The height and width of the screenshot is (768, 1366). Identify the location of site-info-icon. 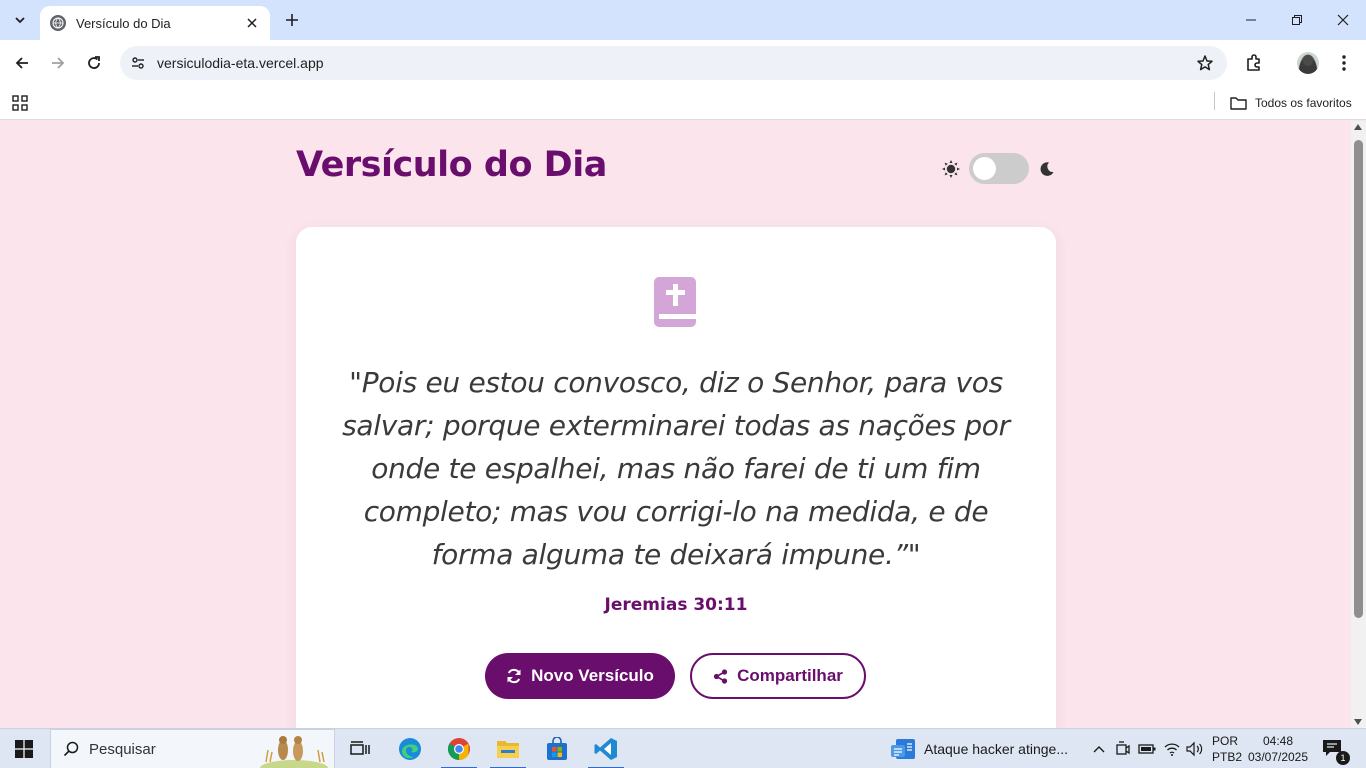
(138, 63).